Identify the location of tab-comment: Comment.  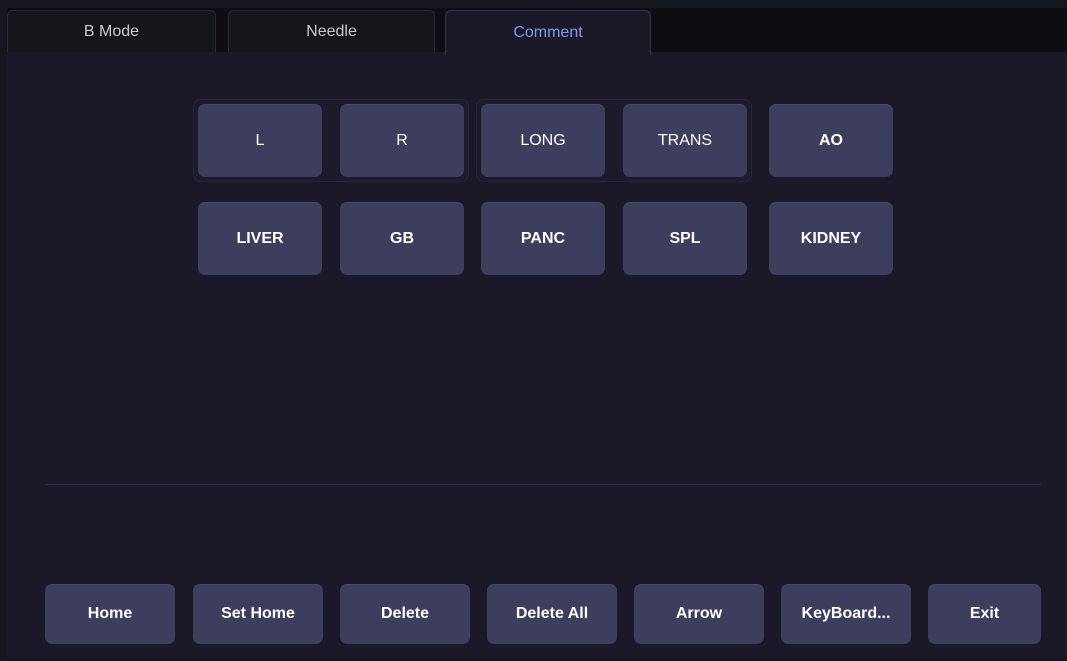
(548, 32).